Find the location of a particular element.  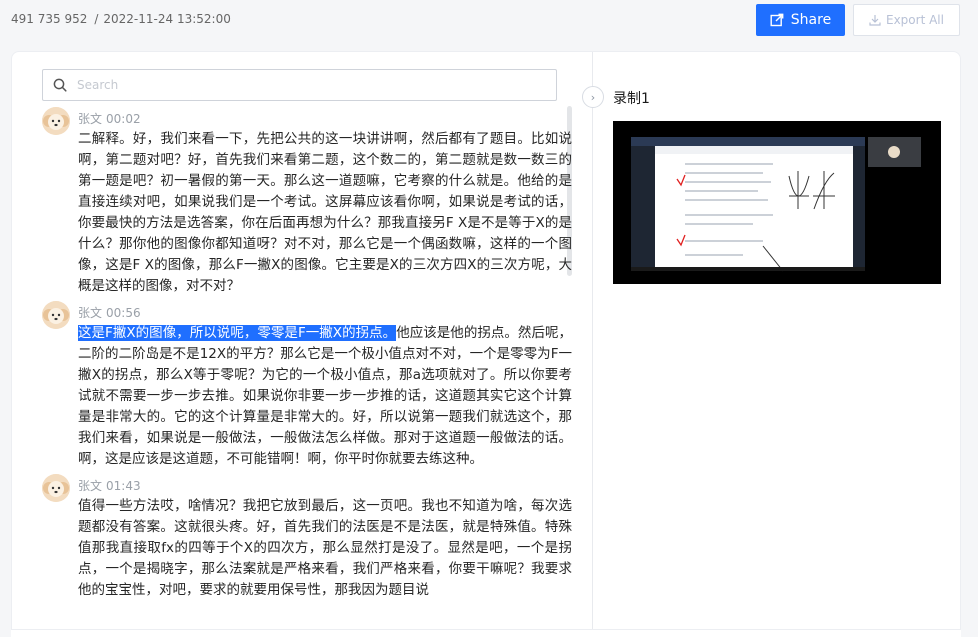

chevron-right-icon: › is located at coordinates (593, 97).